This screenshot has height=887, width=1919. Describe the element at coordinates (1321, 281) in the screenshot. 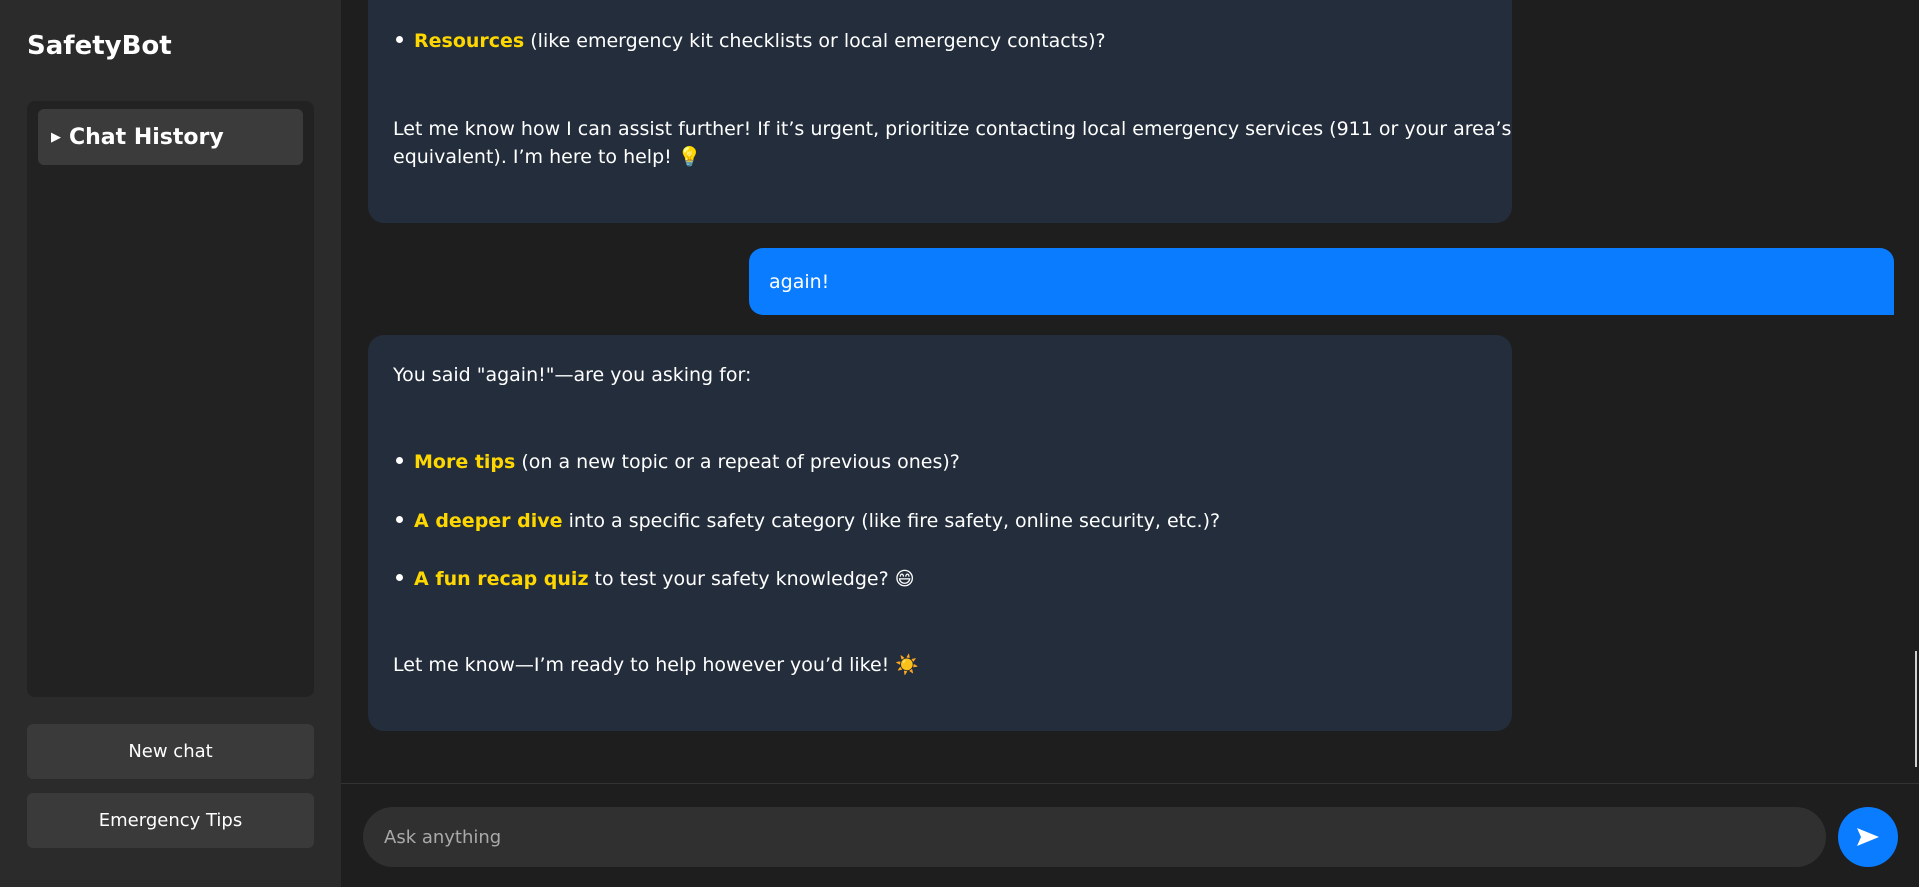

I see `user-message: again!` at that location.